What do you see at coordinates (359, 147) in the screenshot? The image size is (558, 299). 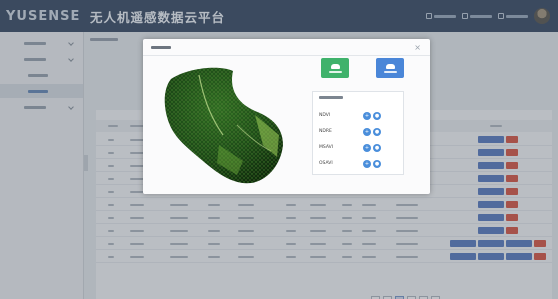 I see `index-row: MSAVI + ●` at bounding box center [359, 147].